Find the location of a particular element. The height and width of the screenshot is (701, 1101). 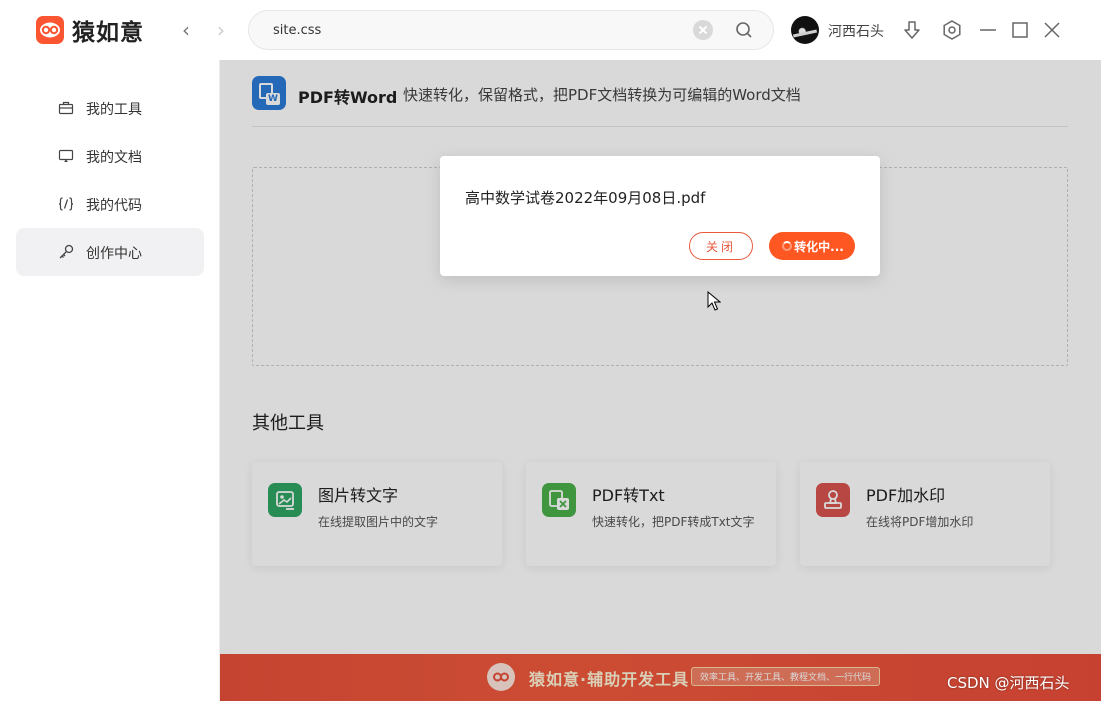

forward-icon: › is located at coordinates (221, 30).